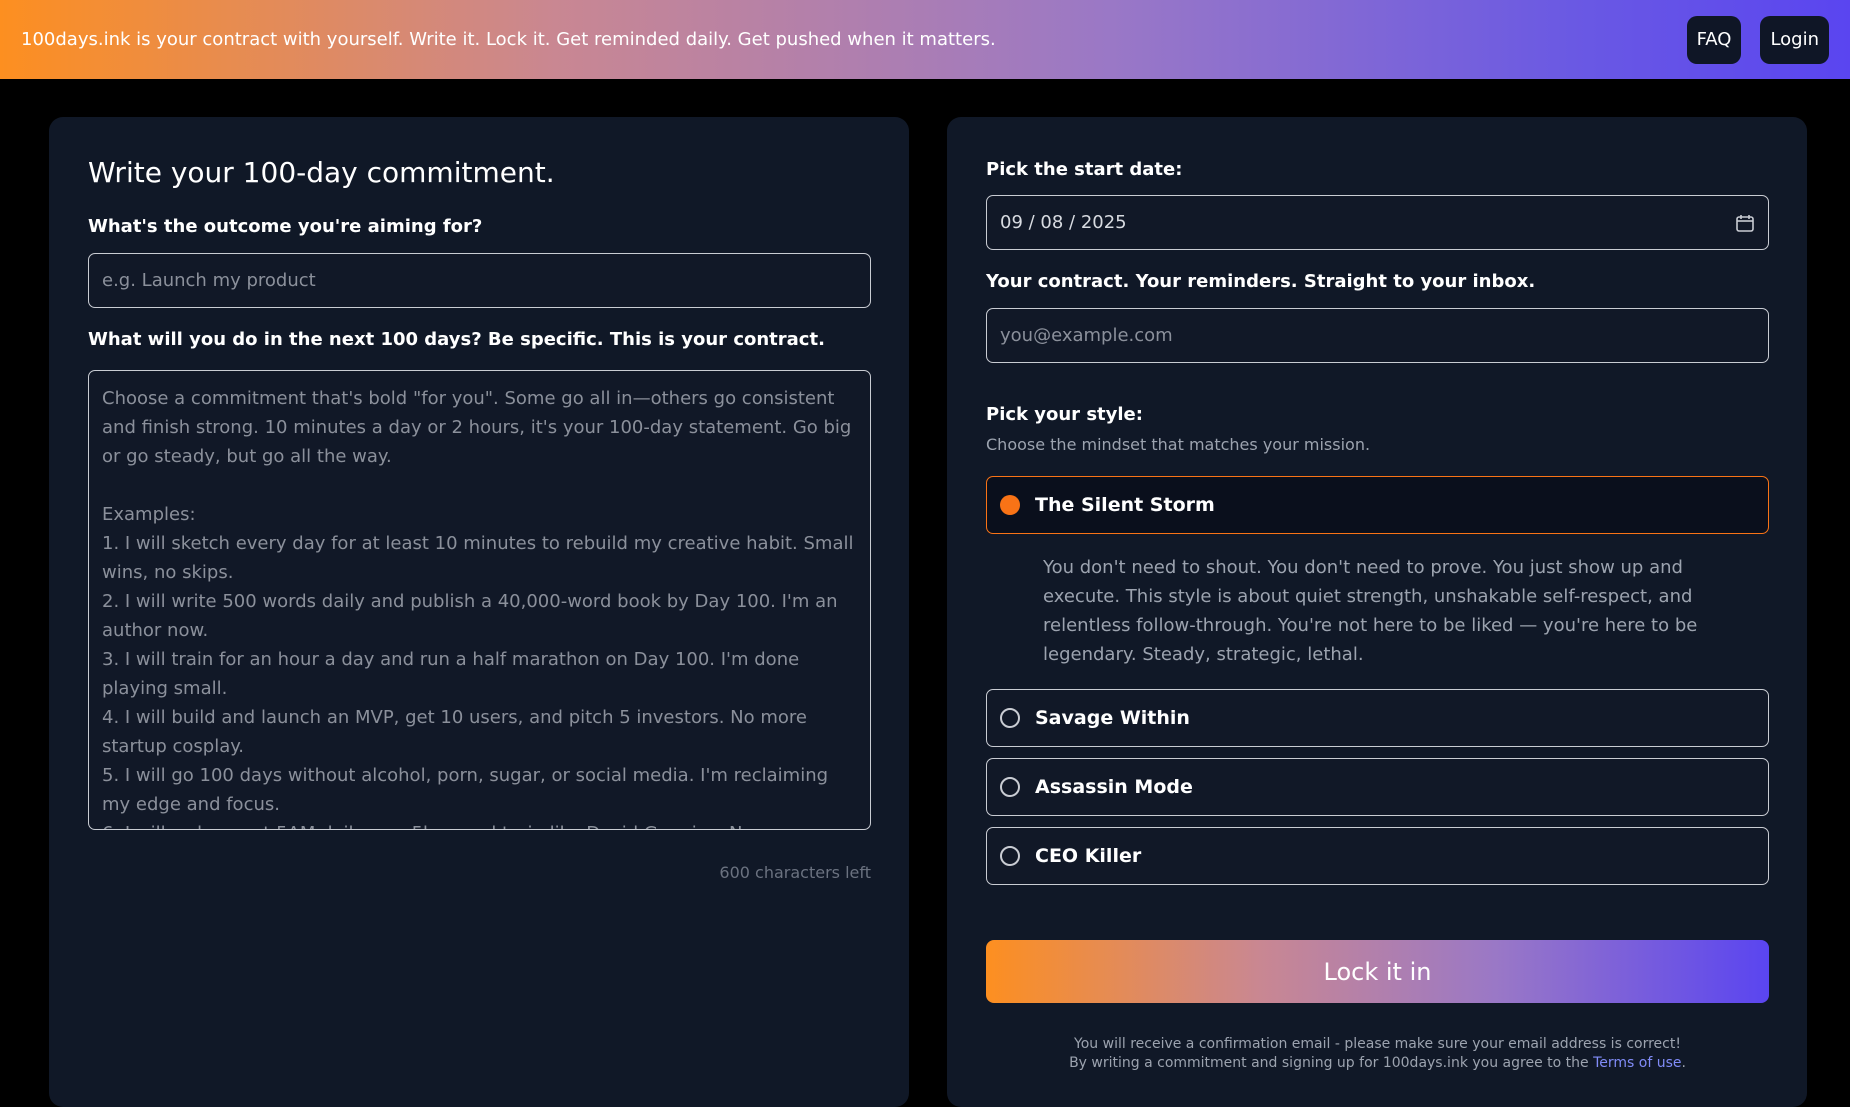 This screenshot has width=1850, height=1107. What do you see at coordinates (321, 172) in the screenshot?
I see `page-title: Write your 100-day commitment.` at bounding box center [321, 172].